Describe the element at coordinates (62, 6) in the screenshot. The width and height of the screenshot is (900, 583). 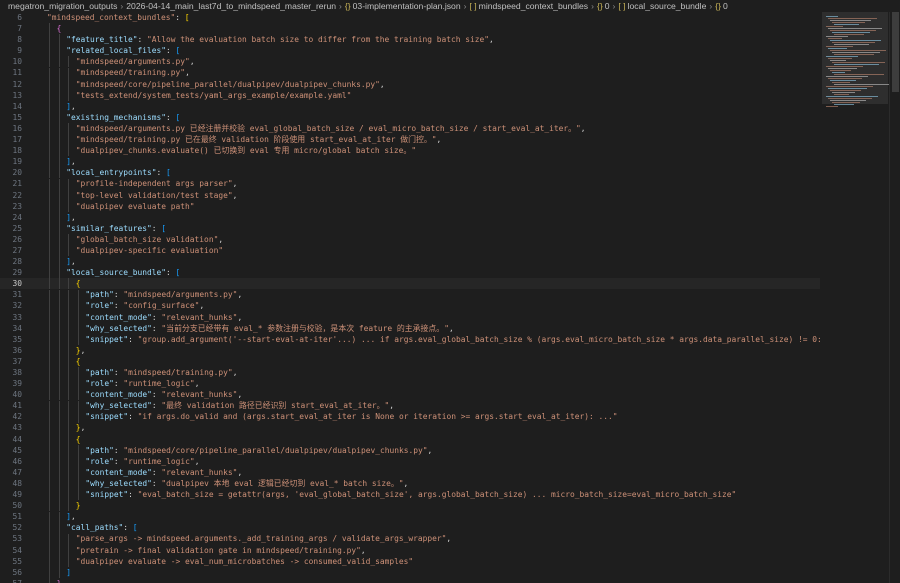
I see `breadcrumb-item: megatron_migration_outputs` at that location.